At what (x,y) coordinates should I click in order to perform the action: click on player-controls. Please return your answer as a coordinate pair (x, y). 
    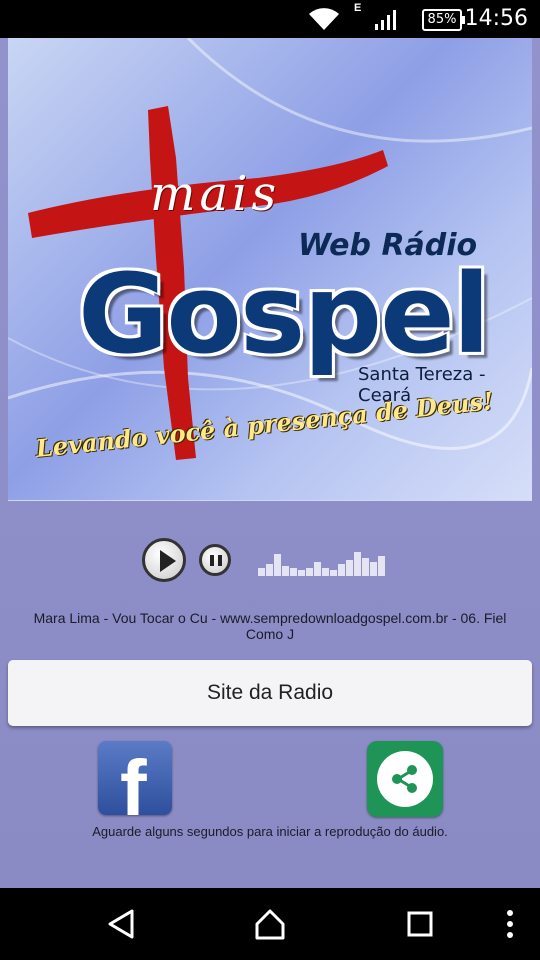
    Looking at the image, I should click on (270, 562).